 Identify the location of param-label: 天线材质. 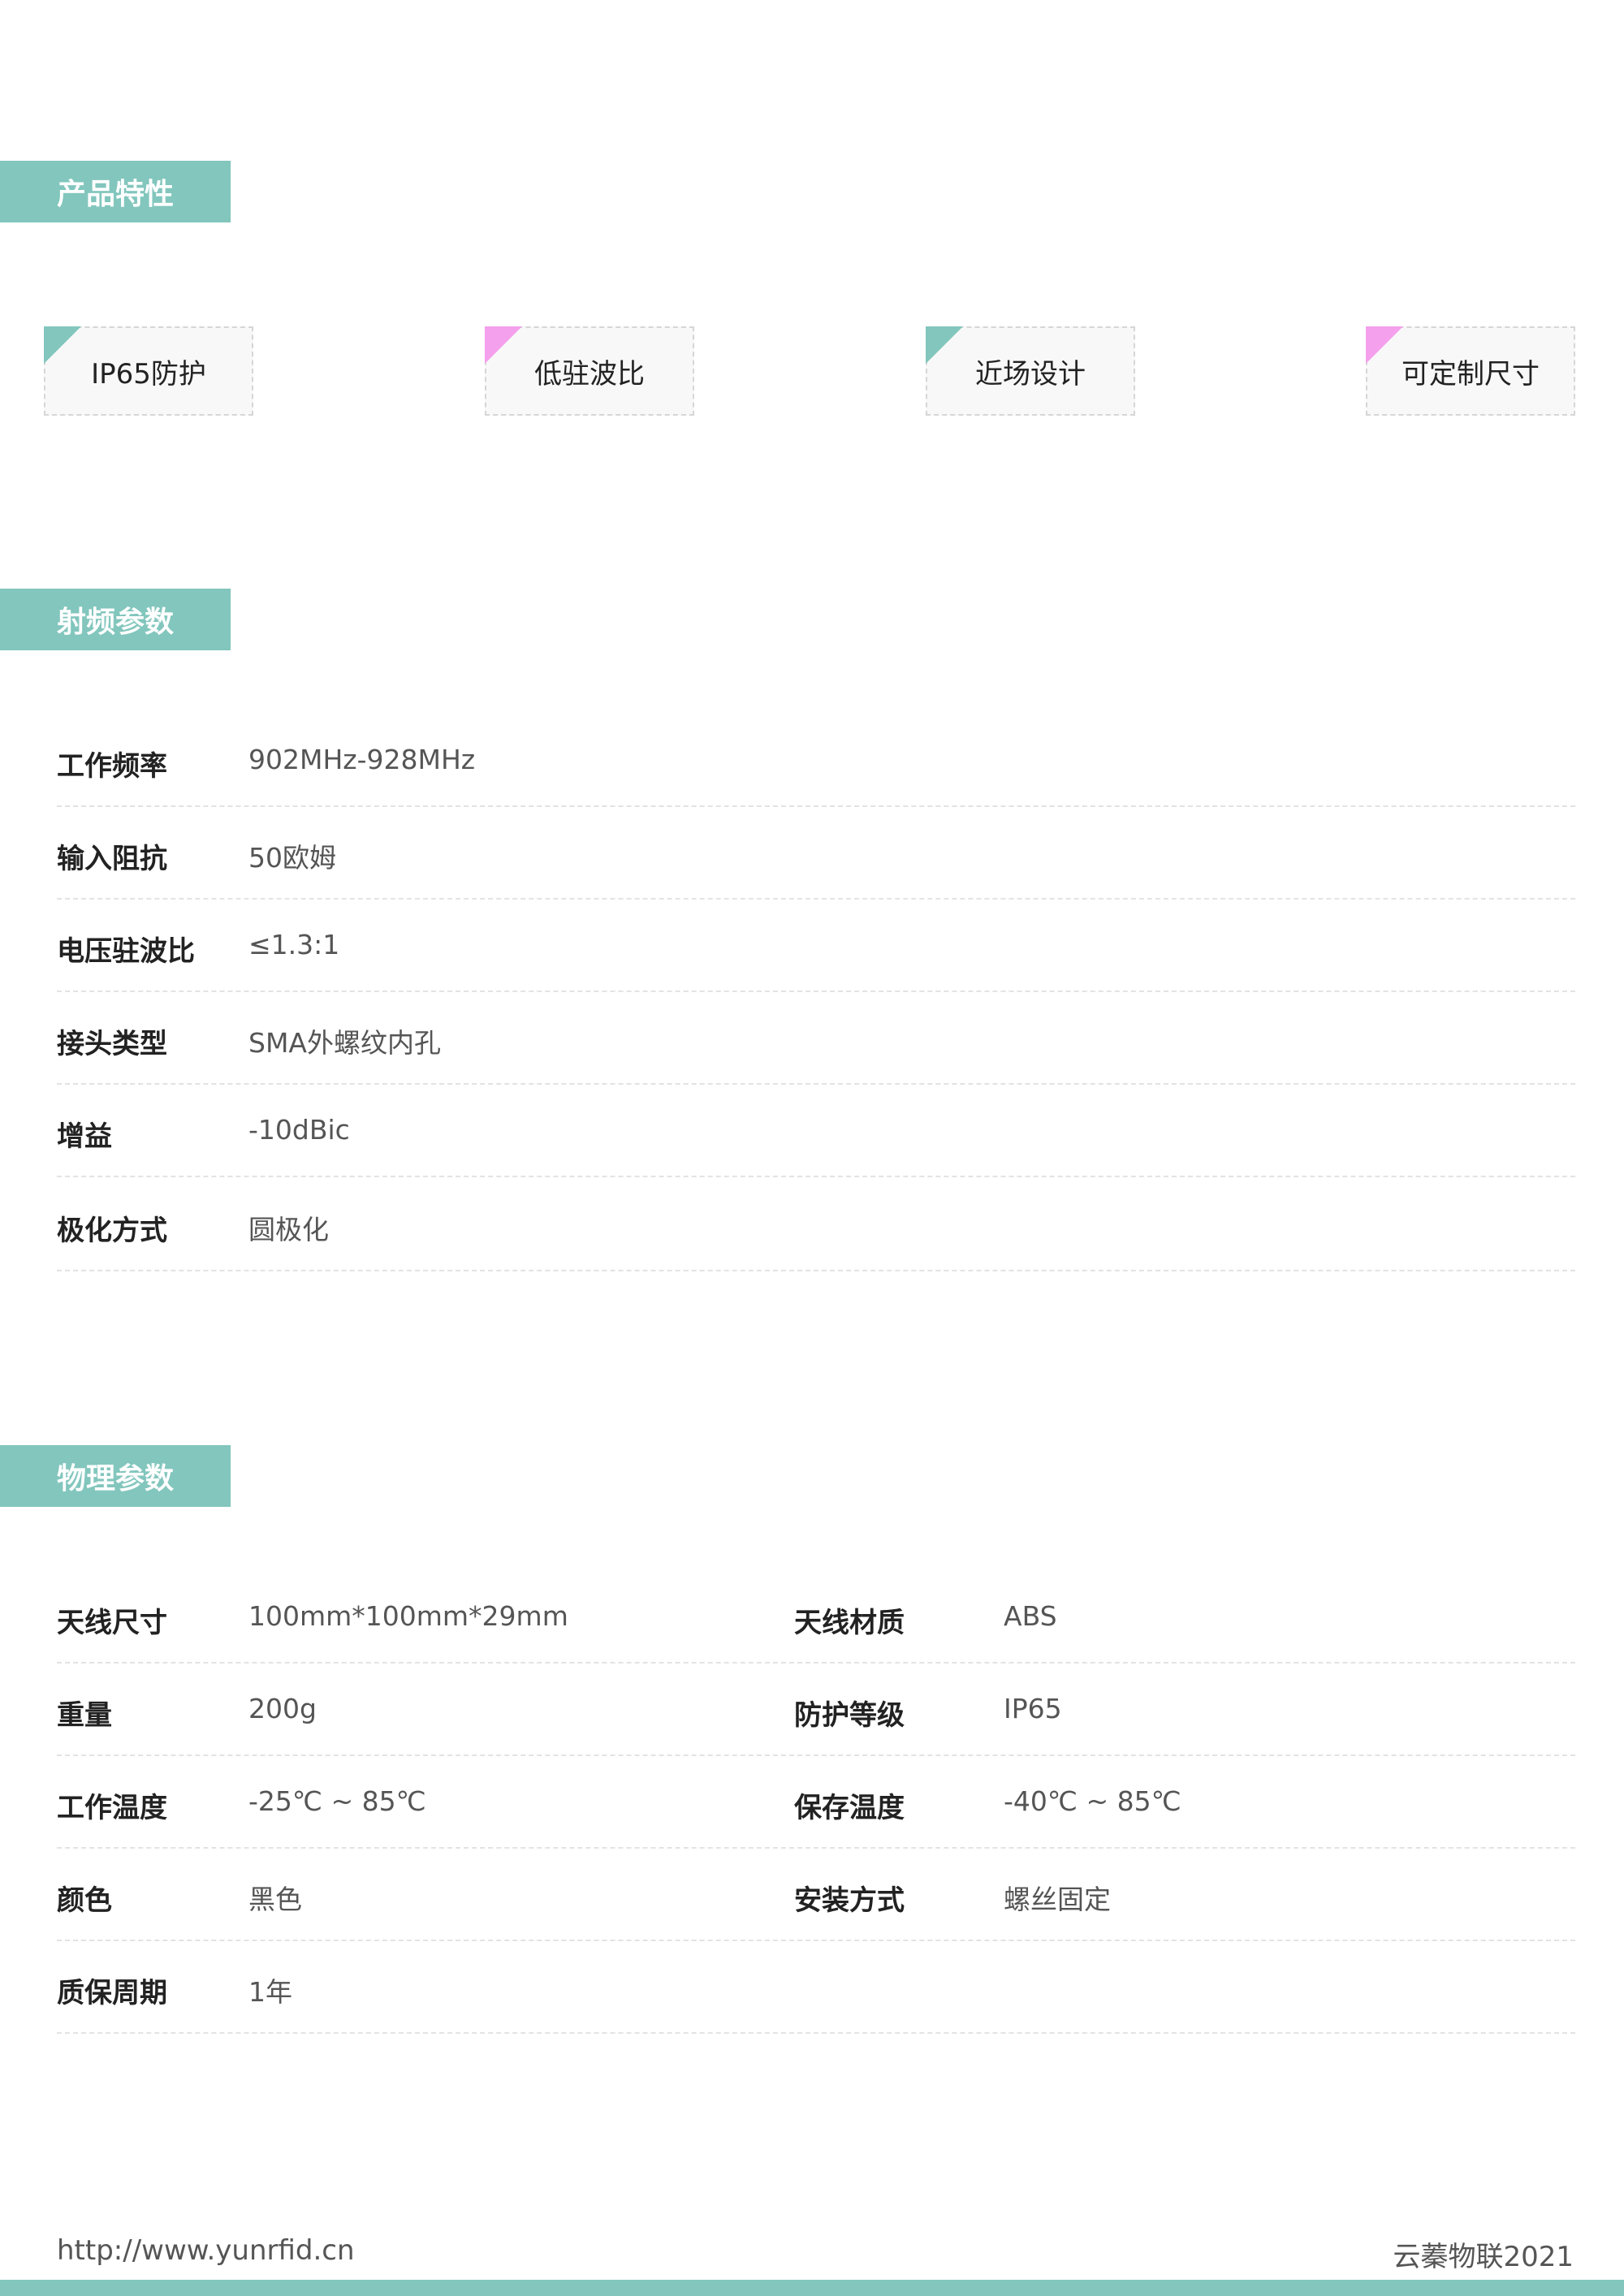
(850, 1623).